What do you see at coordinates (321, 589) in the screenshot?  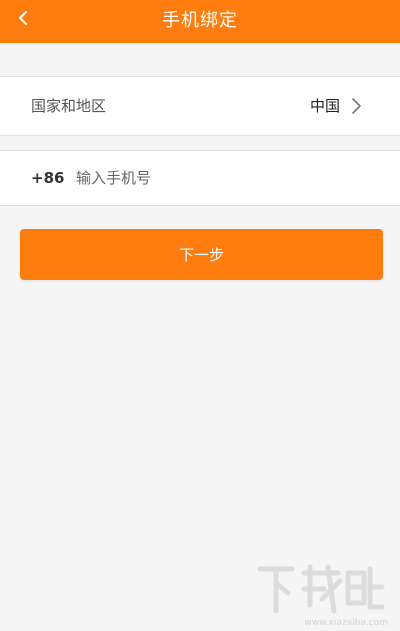 I see `watermark-logo` at bounding box center [321, 589].